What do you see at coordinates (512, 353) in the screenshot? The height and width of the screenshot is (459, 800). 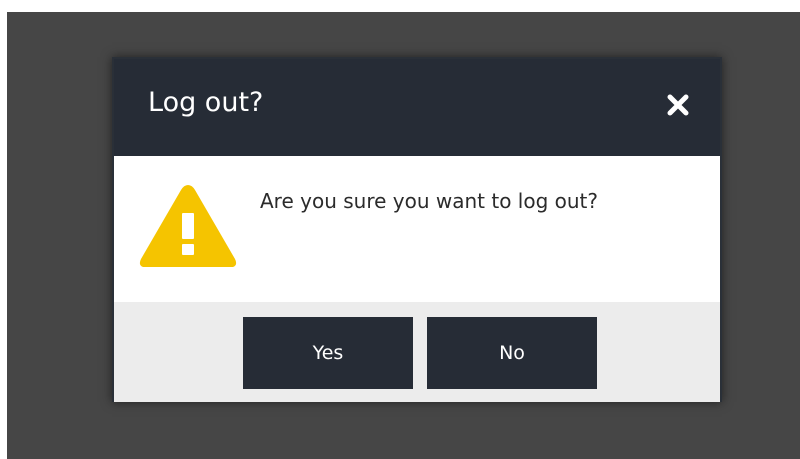 I see `no-button: No` at bounding box center [512, 353].